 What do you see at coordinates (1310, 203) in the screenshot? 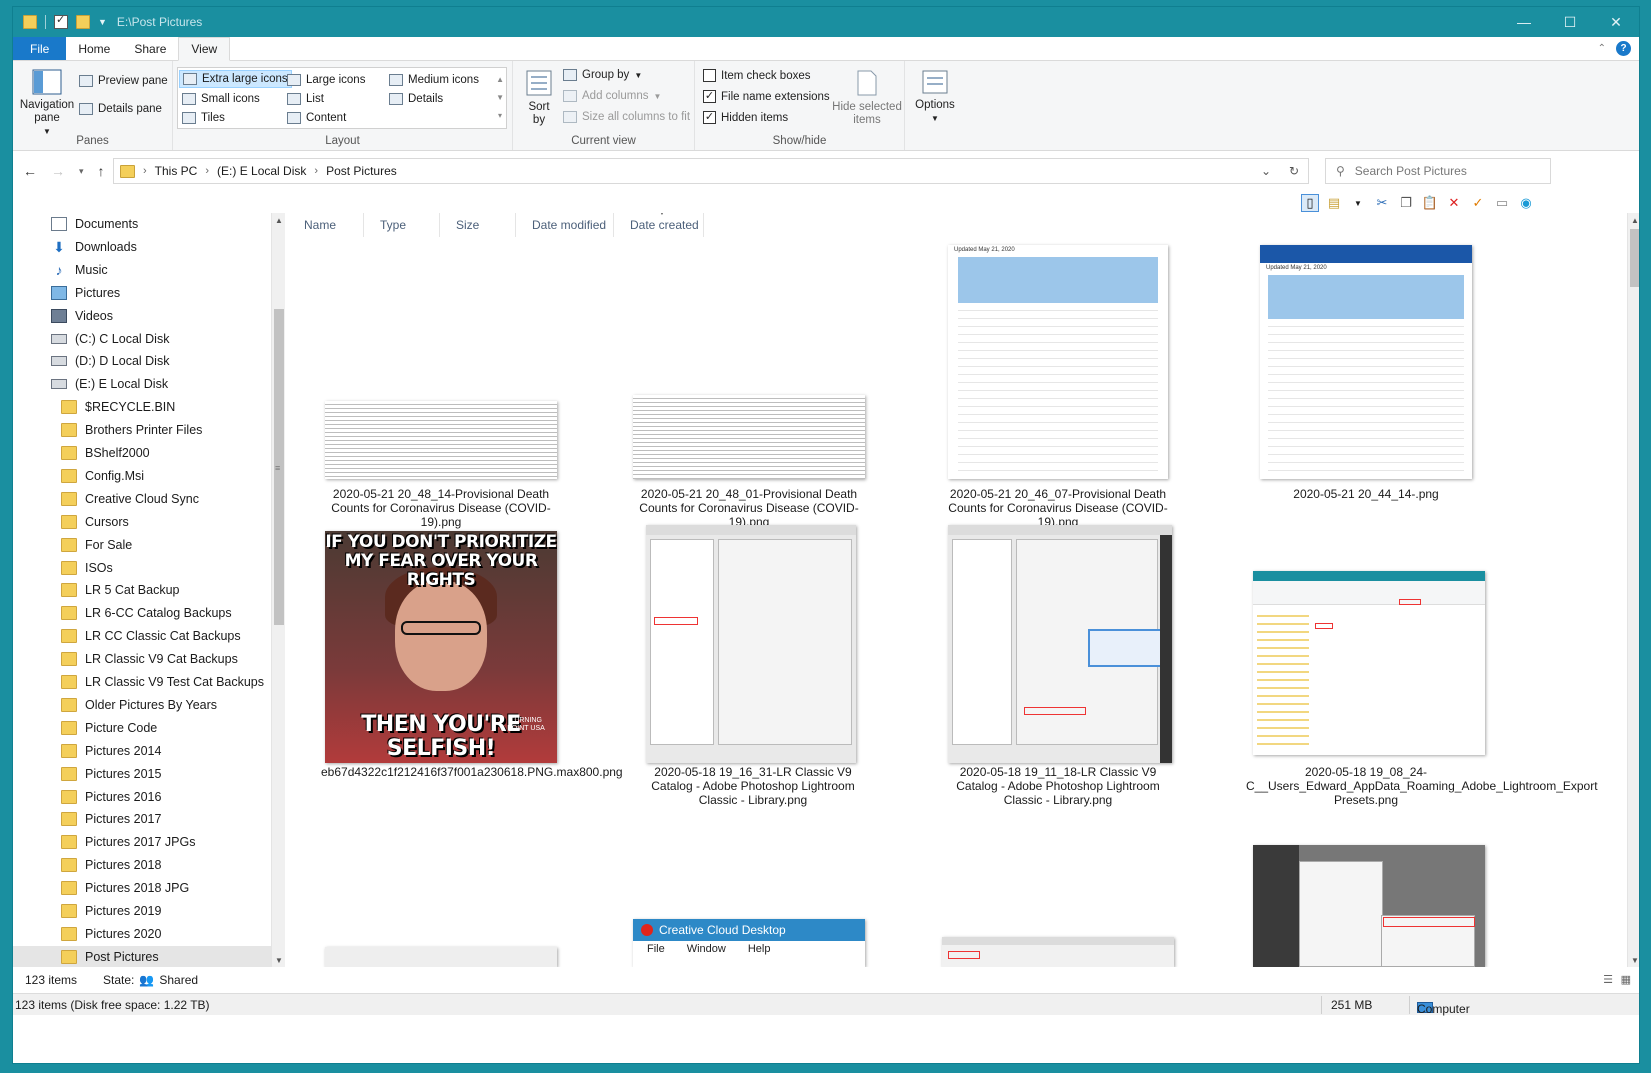
I see `layout-toggle-icon: ▯` at bounding box center [1310, 203].